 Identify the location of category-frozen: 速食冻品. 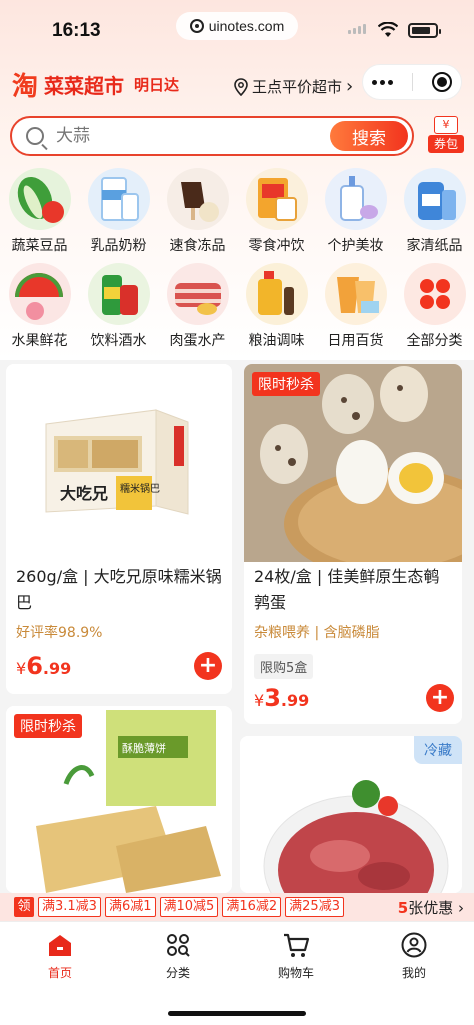
(197, 211).